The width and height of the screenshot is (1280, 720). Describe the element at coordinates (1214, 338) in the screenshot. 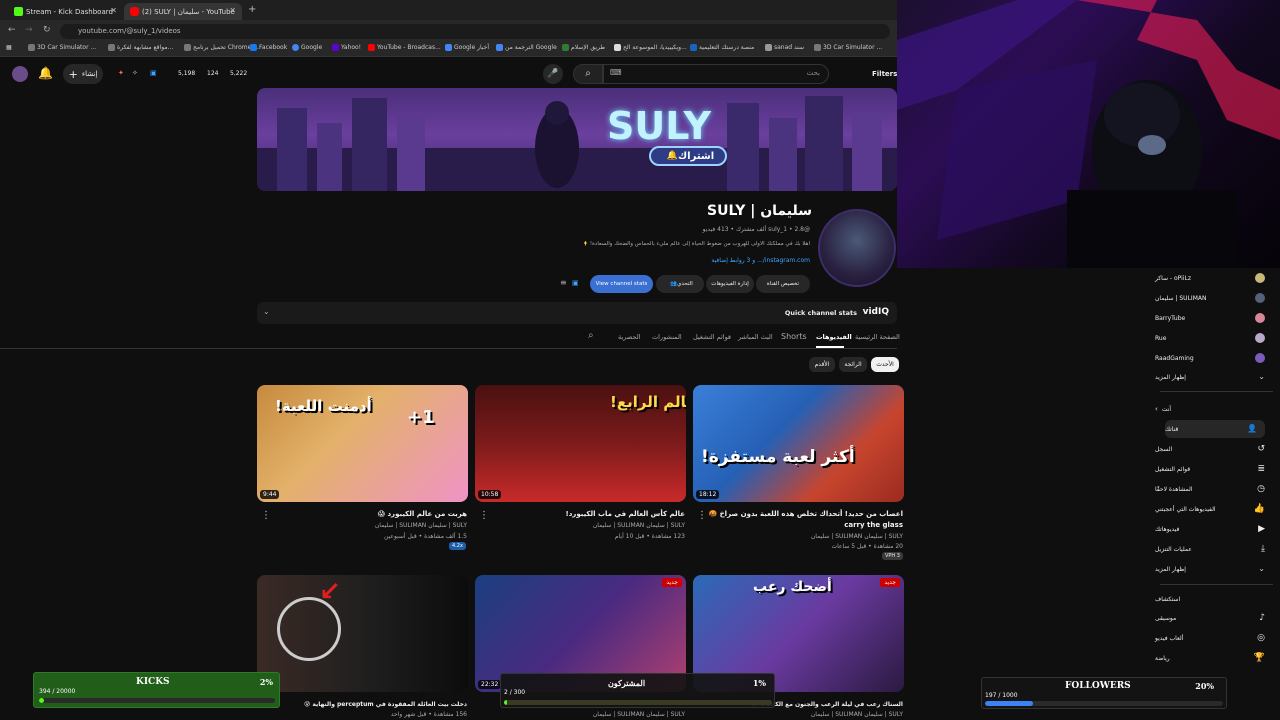

I see `sidebar-sub-item: Rue` at that location.